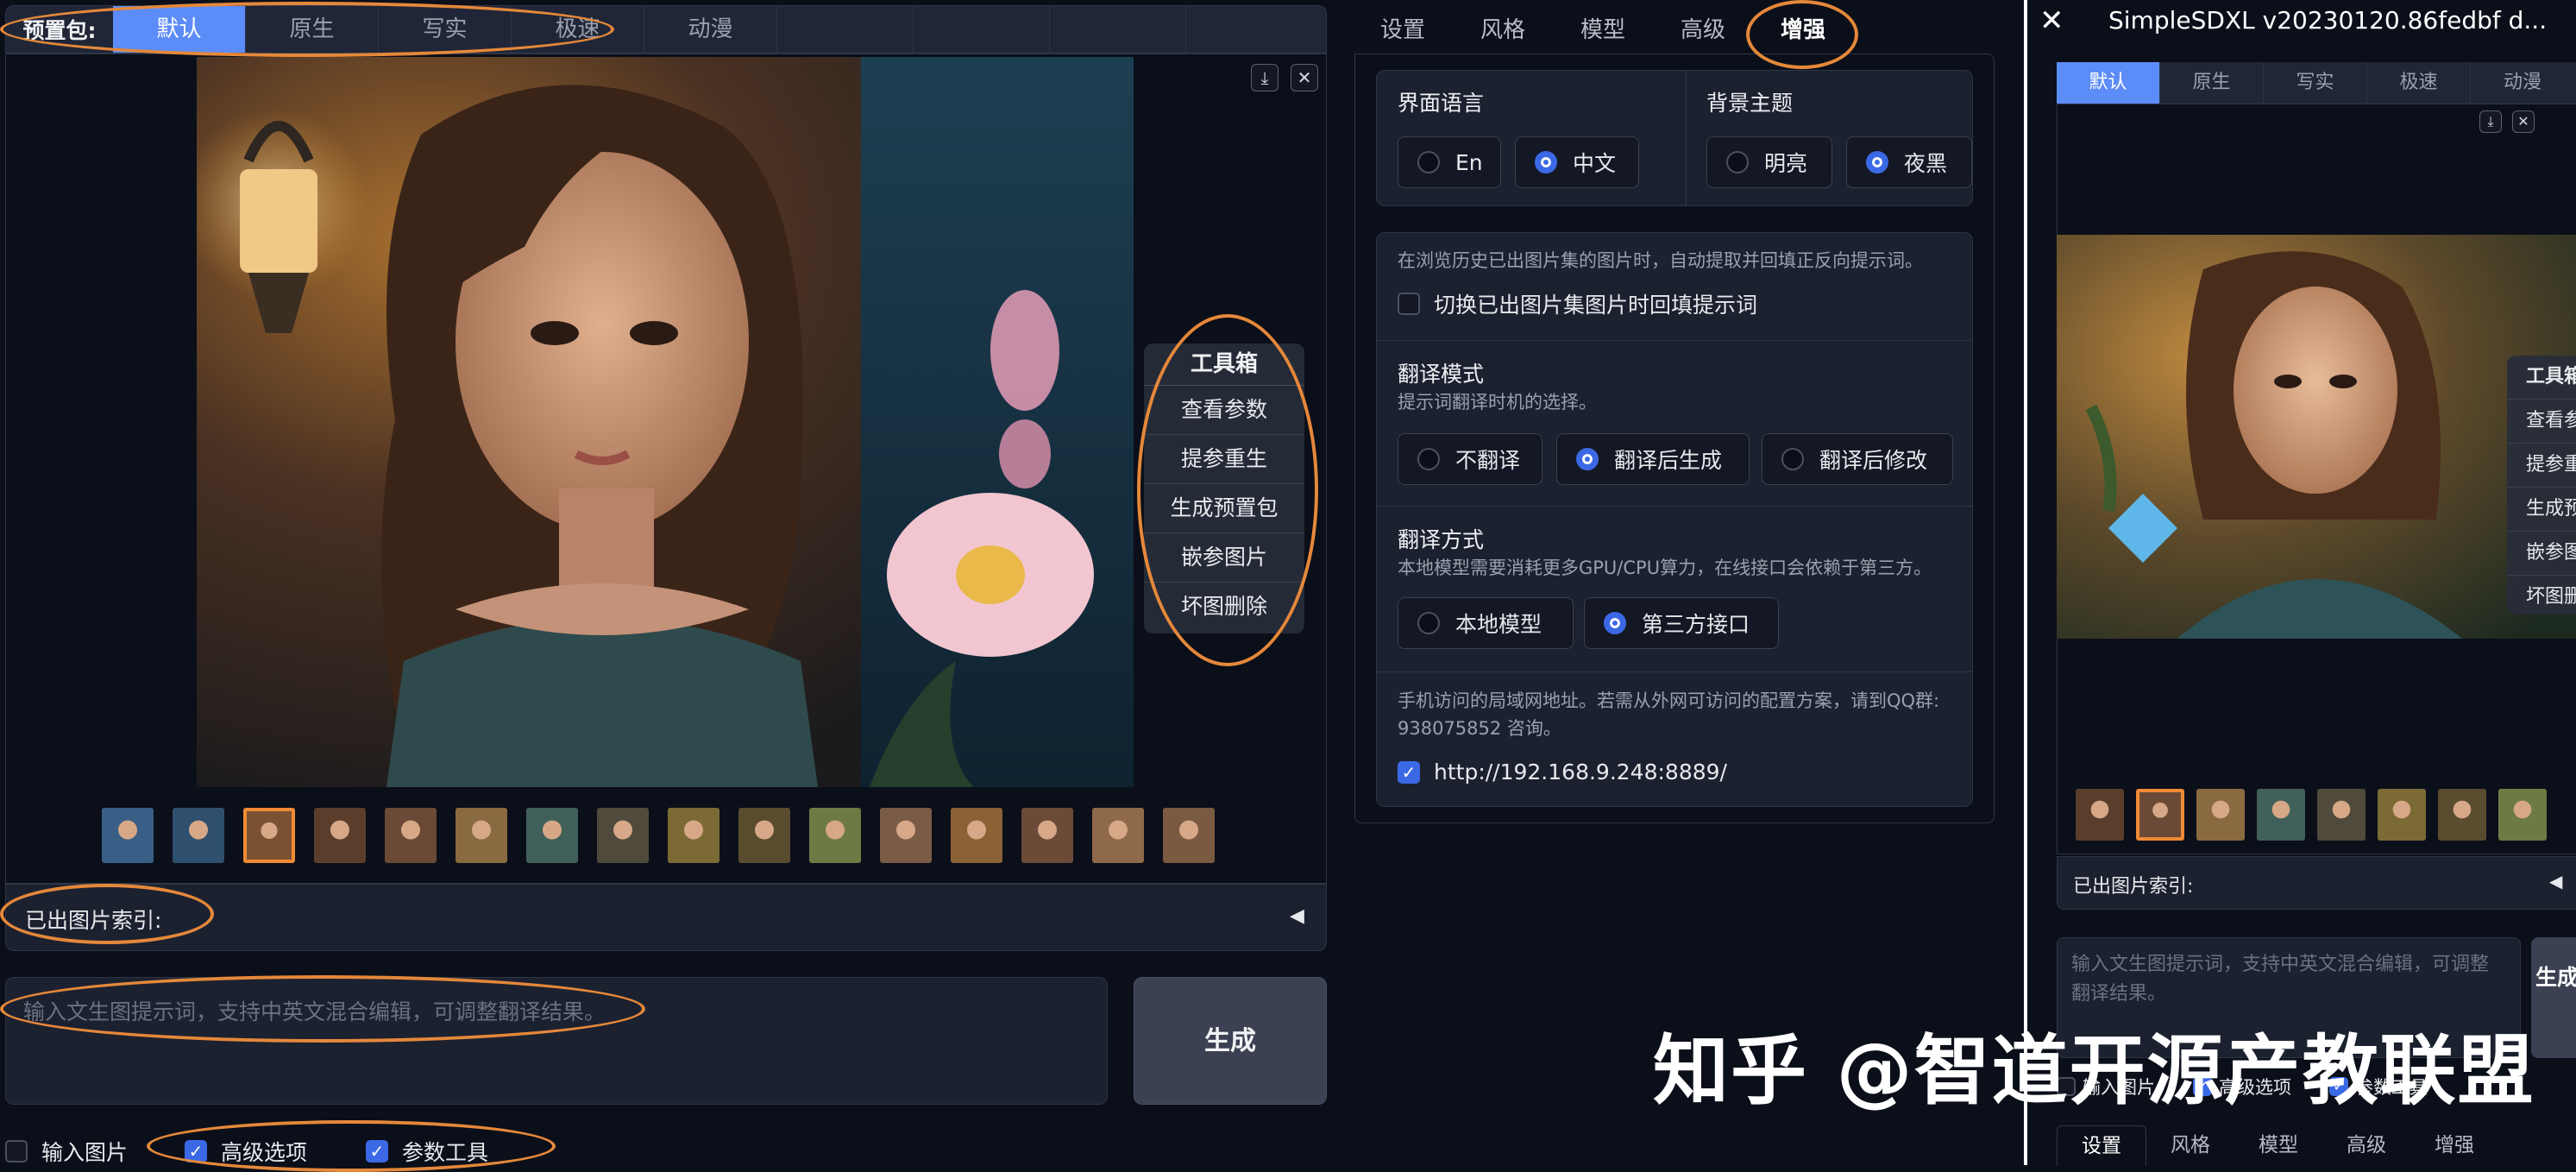 The height and width of the screenshot is (1172, 2576). Describe the element at coordinates (2541, 510) in the screenshot. I see `mobile-toolbox-make-preset: 生成预置包` at that location.